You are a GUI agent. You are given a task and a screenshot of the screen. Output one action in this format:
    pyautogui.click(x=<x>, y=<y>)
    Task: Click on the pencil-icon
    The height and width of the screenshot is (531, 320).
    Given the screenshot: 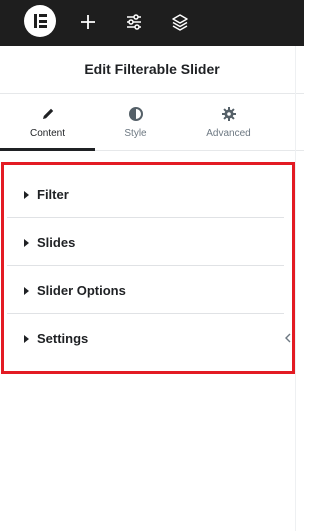 What is the action you would take?
    pyautogui.click(x=47, y=113)
    